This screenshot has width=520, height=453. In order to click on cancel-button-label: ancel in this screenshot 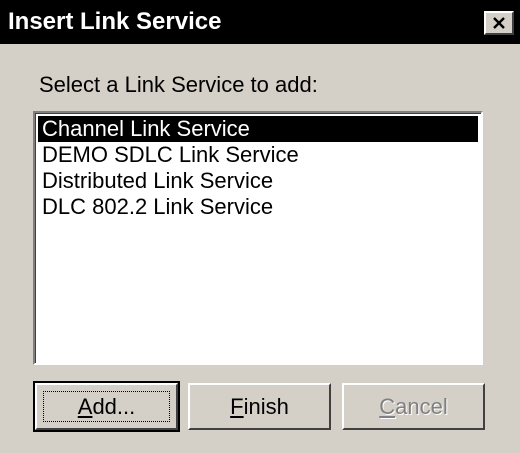, I will do `click(421, 406)`.